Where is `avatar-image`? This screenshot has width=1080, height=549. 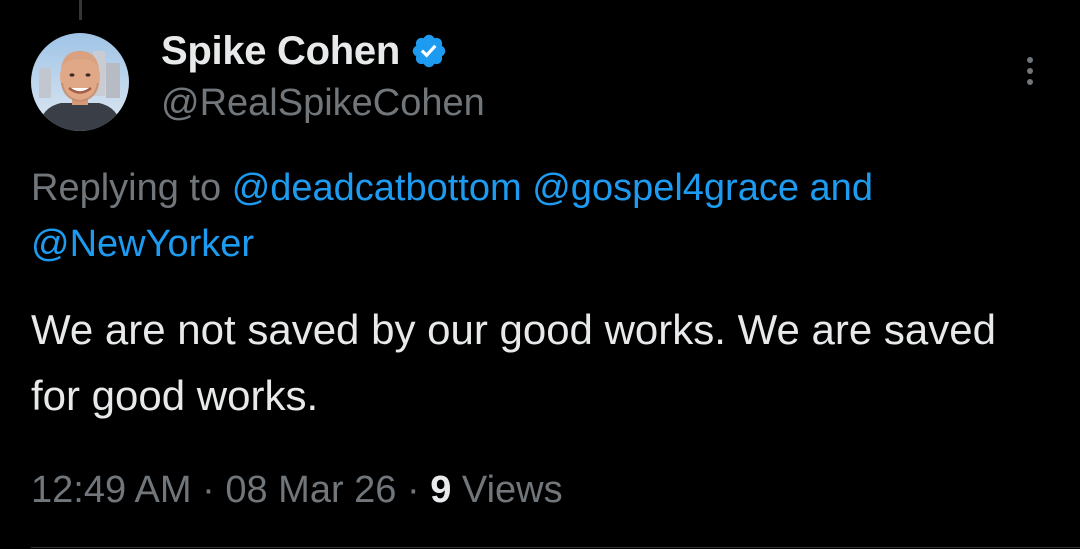
avatar-image is located at coordinates (80, 82).